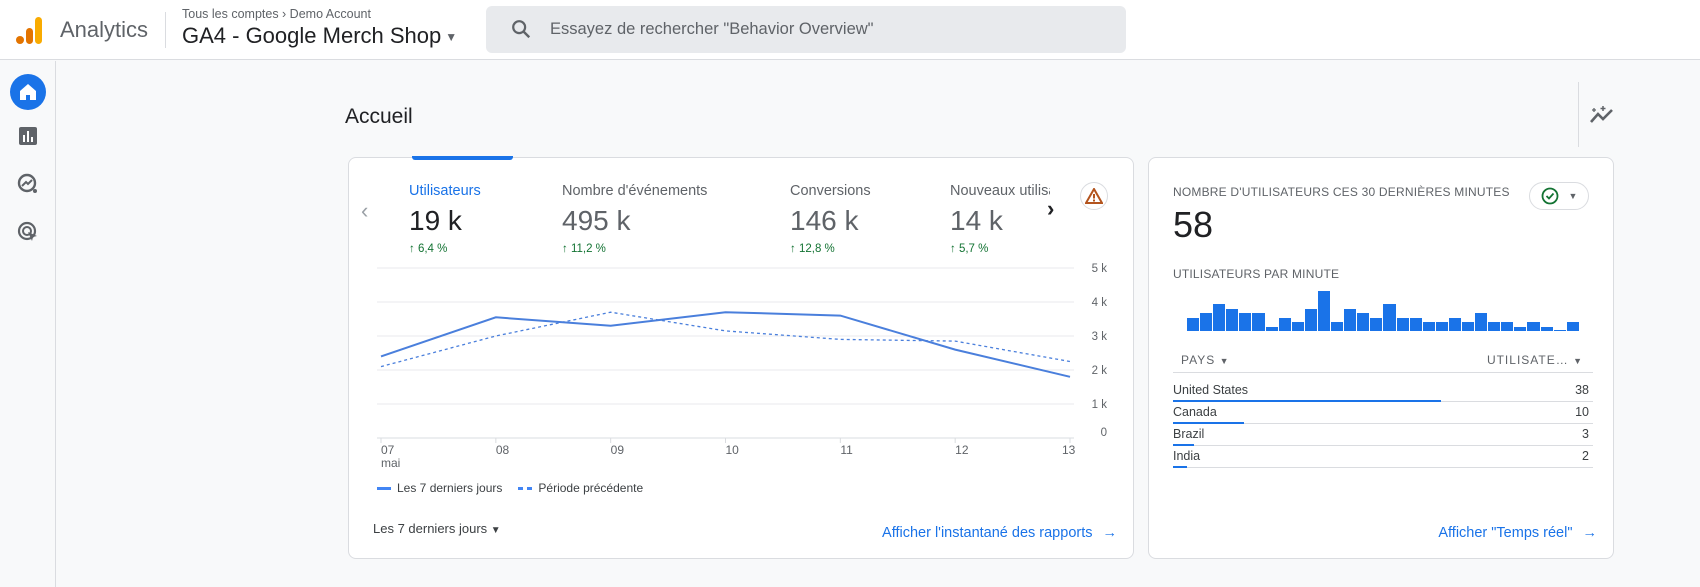 This screenshot has width=1700, height=587. I want to click on x-tick-label: 12, so click(962, 450).